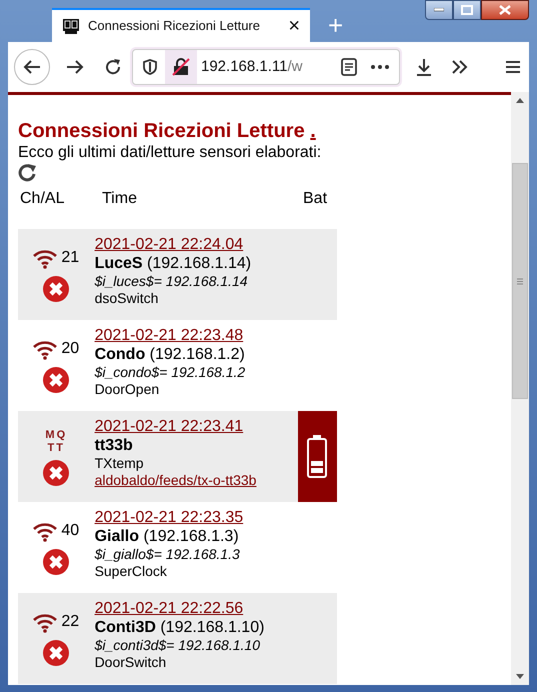 The width and height of the screenshot is (537, 692). I want to click on device-type: DoorSwitch, so click(130, 662).